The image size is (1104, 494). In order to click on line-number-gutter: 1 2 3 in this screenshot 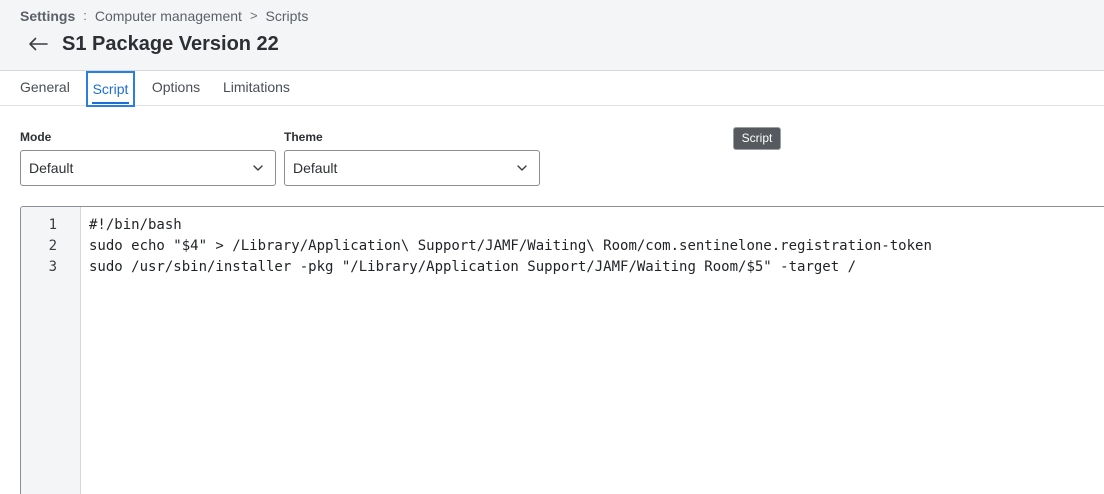, I will do `click(51, 350)`.